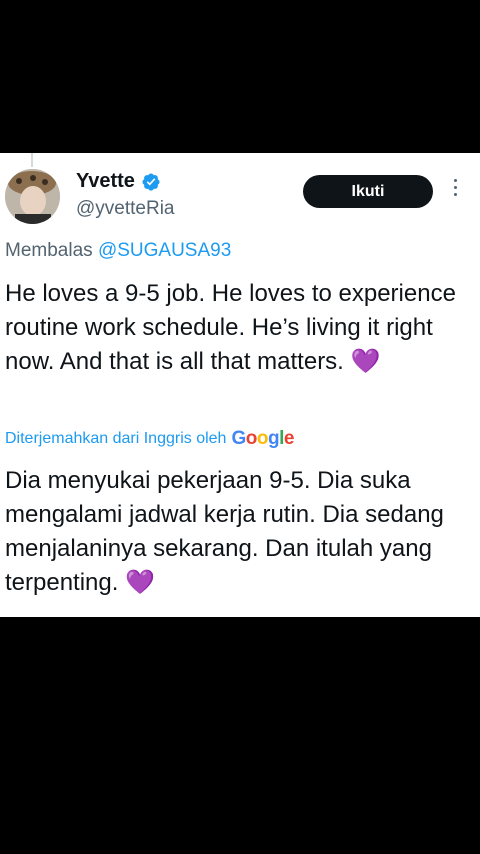 The width and height of the screenshot is (480, 854). Describe the element at coordinates (164, 250) in the screenshot. I see `reply-mention-link: @SUGAUSA93` at that location.